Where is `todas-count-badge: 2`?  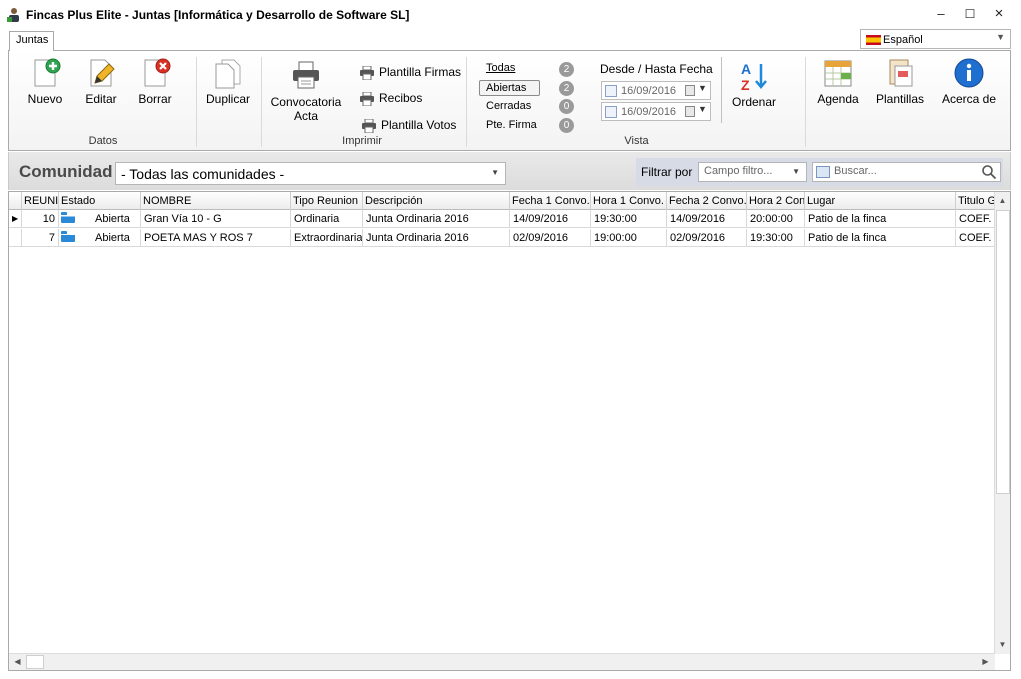
todas-count-badge: 2 is located at coordinates (566, 69).